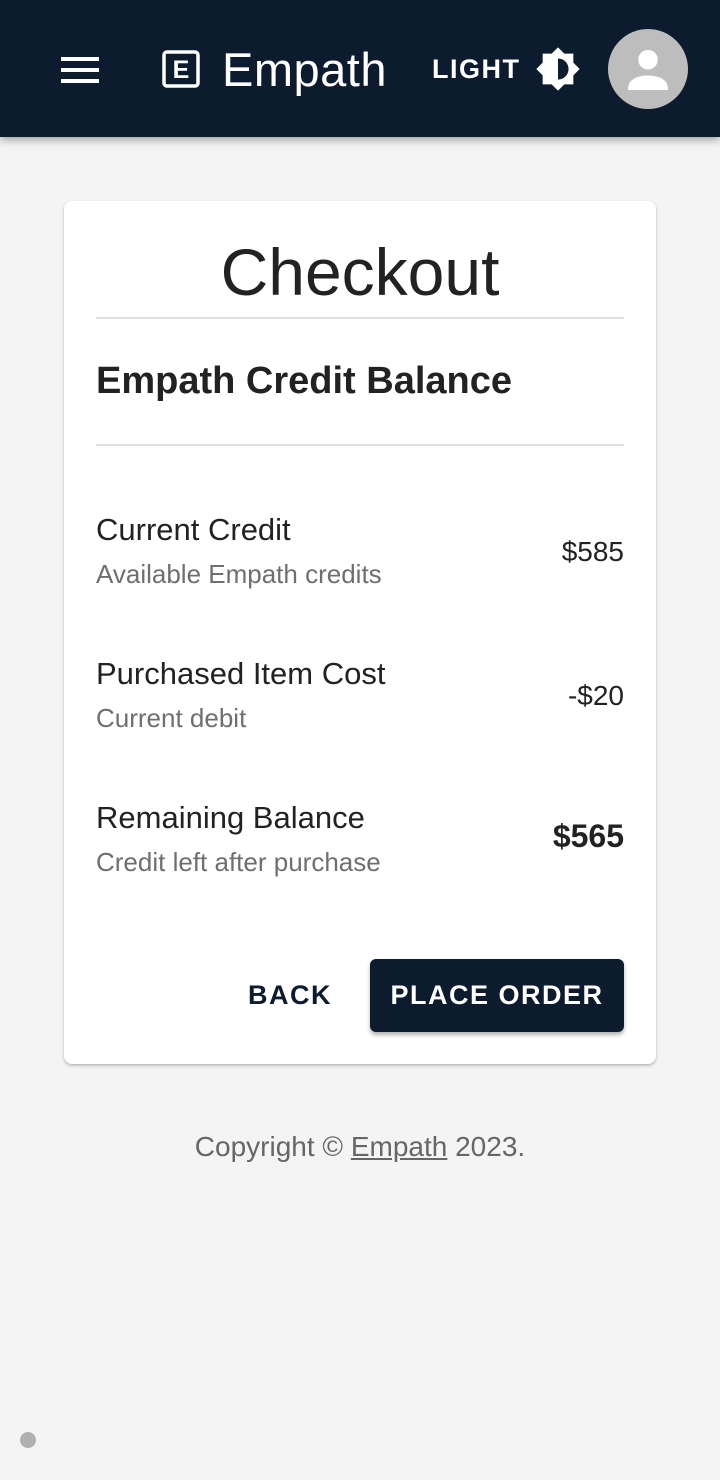 The height and width of the screenshot is (1480, 720). Describe the element at coordinates (193, 529) in the screenshot. I see `row-label: Current Credit` at that location.